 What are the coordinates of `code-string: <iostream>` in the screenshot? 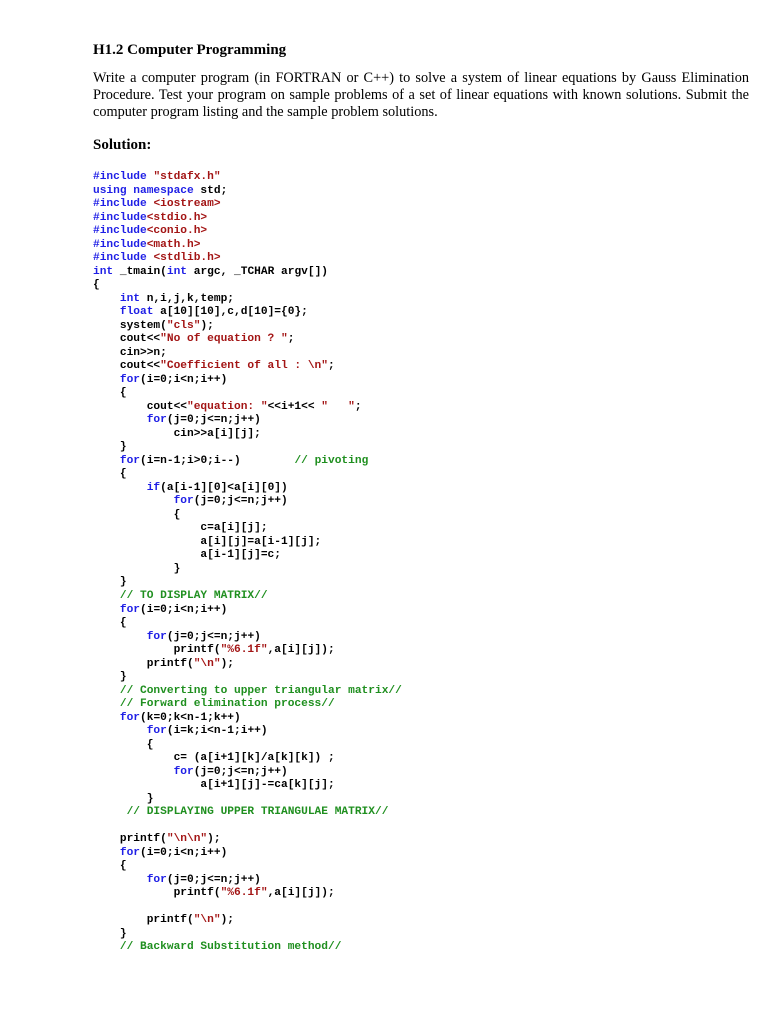 It's located at (187, 204).